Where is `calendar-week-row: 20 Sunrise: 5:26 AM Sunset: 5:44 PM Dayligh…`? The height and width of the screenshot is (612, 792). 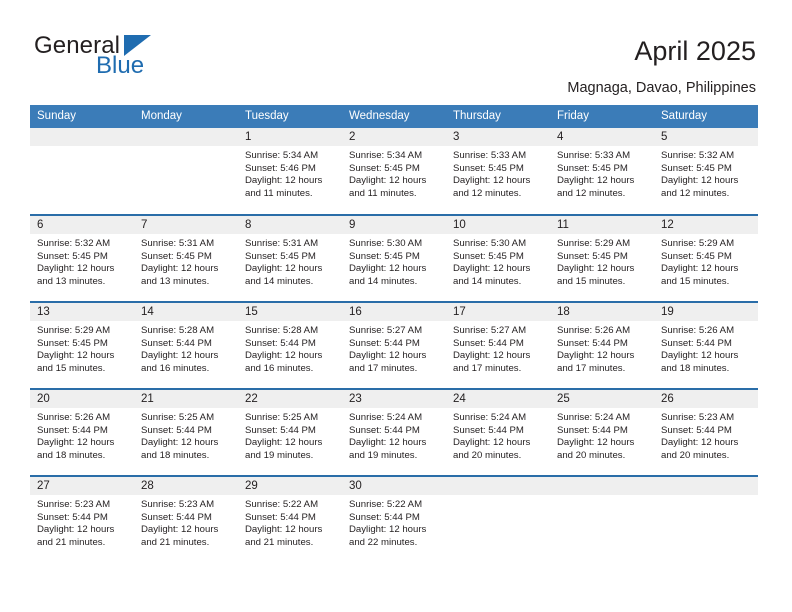 calendar-week-row: 20 Sunrise: 5:26 AM Sunset: 5:44 PM Dayligh… is located at coordinates (394, 432).